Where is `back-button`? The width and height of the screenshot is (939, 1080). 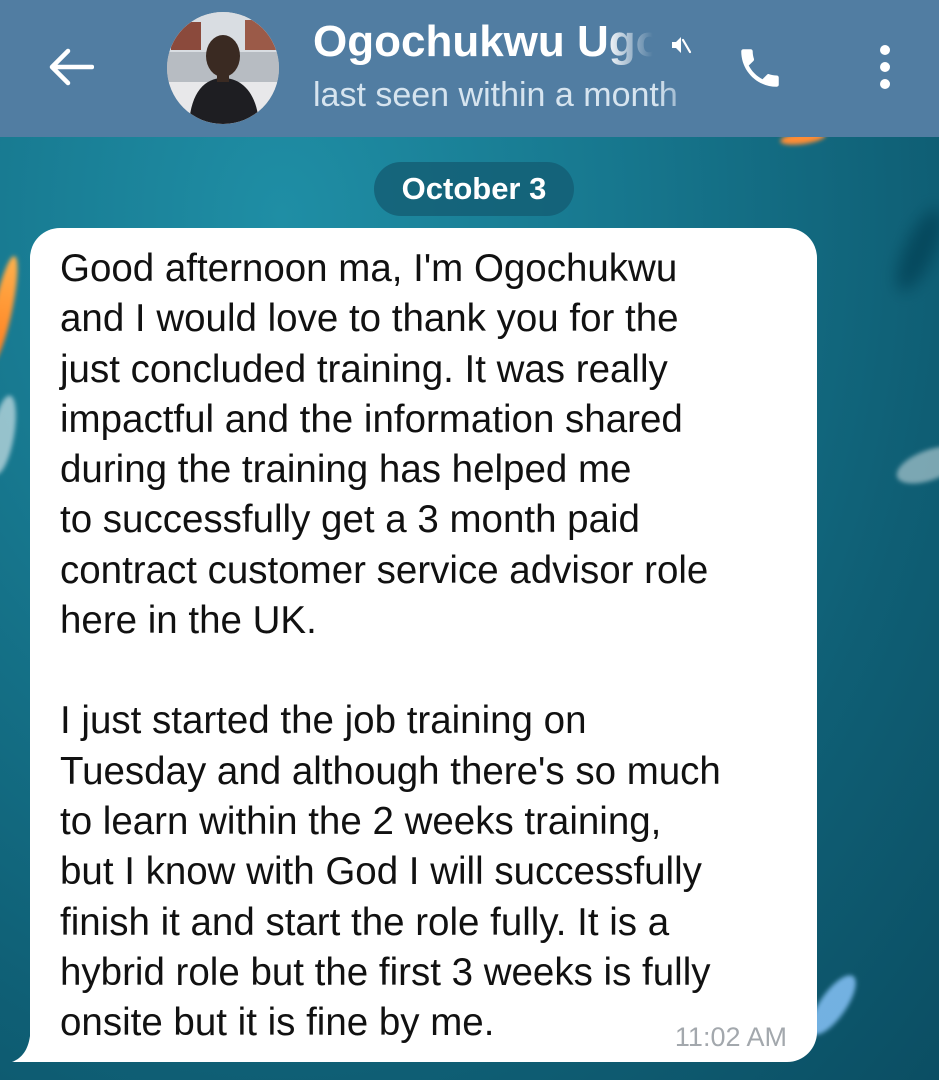 back-button is located at coordinates (71, 67).